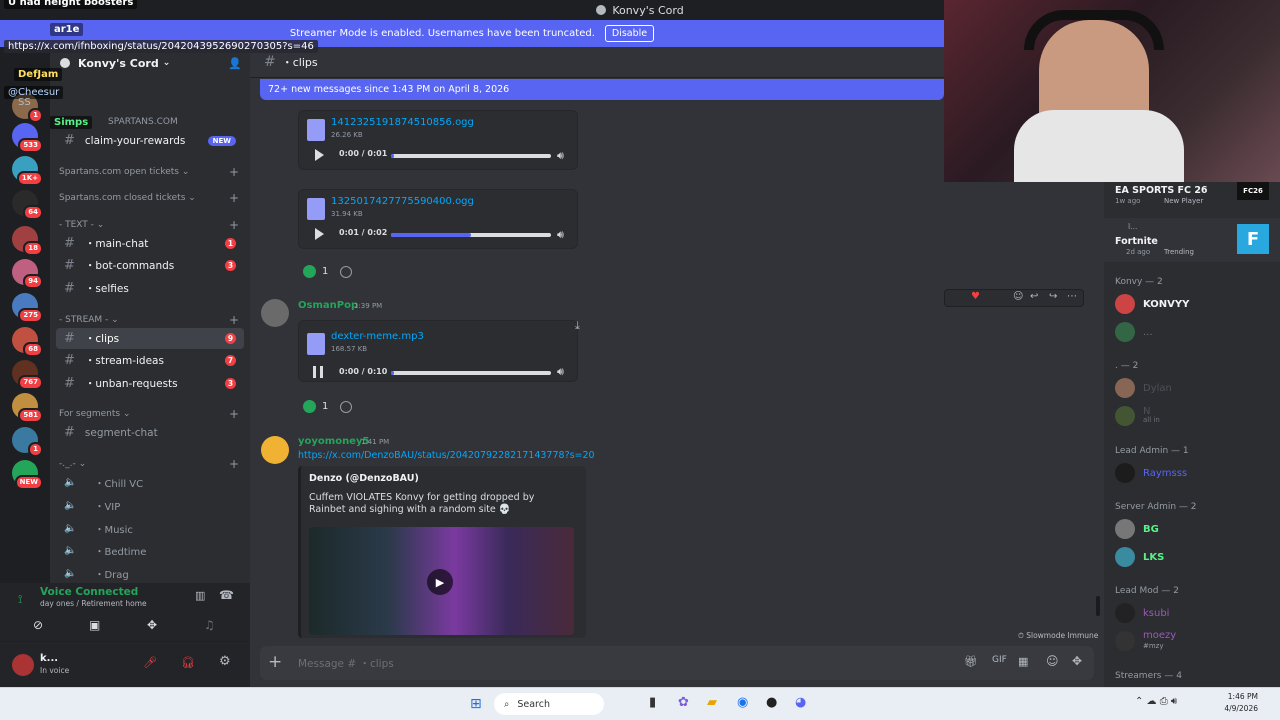 This screenshot has width=1280, height=720. What do you see at coordinates (328, 305) in the screenshot?
I see `message-author: OsmanPop` at bounding box center [328, 305].